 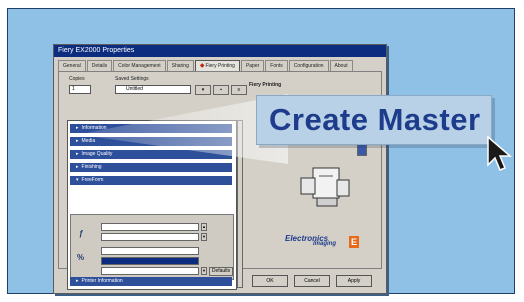 I want to click on freeform-options-box: ƒ % ▲ ▼ ▼ Defaults, so click(x=152, y=247).